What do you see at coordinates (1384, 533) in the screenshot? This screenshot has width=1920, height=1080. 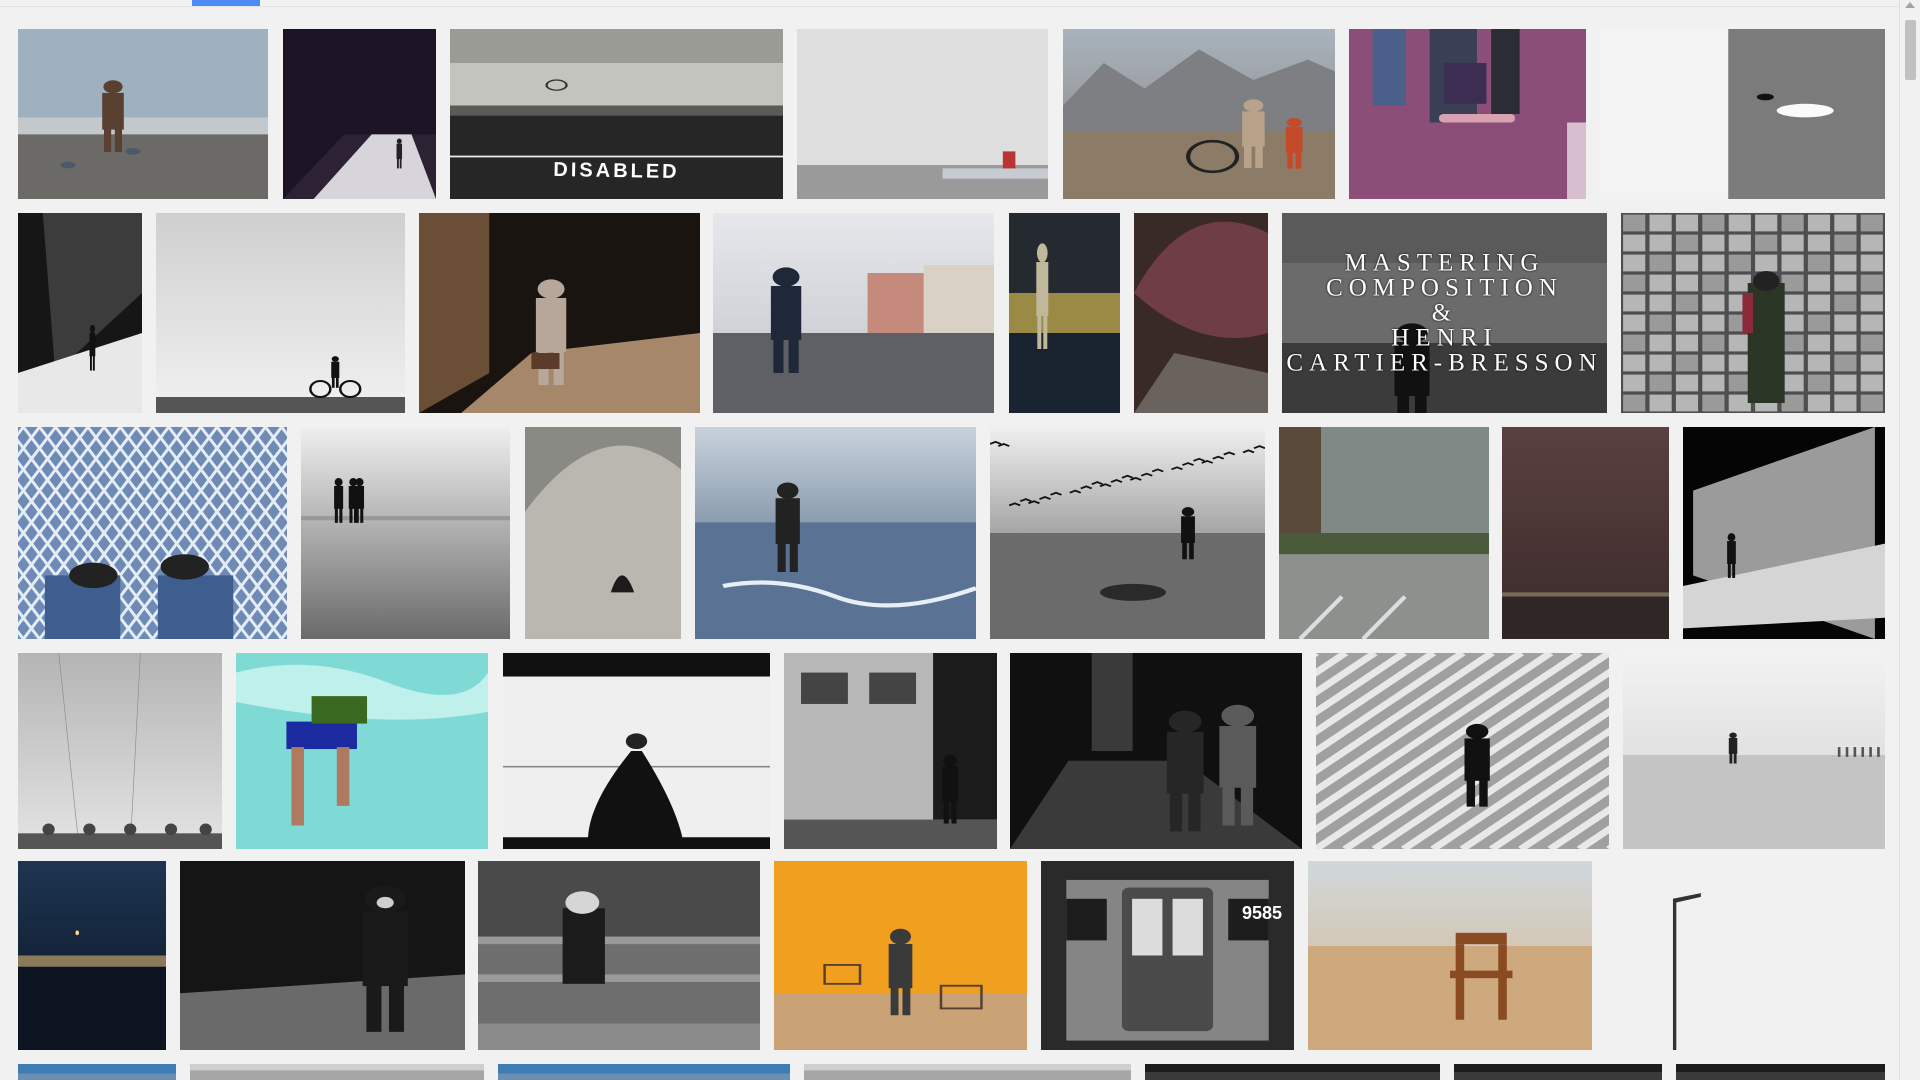 I see `image-rainy-window` at bounding box center [1384, 533].